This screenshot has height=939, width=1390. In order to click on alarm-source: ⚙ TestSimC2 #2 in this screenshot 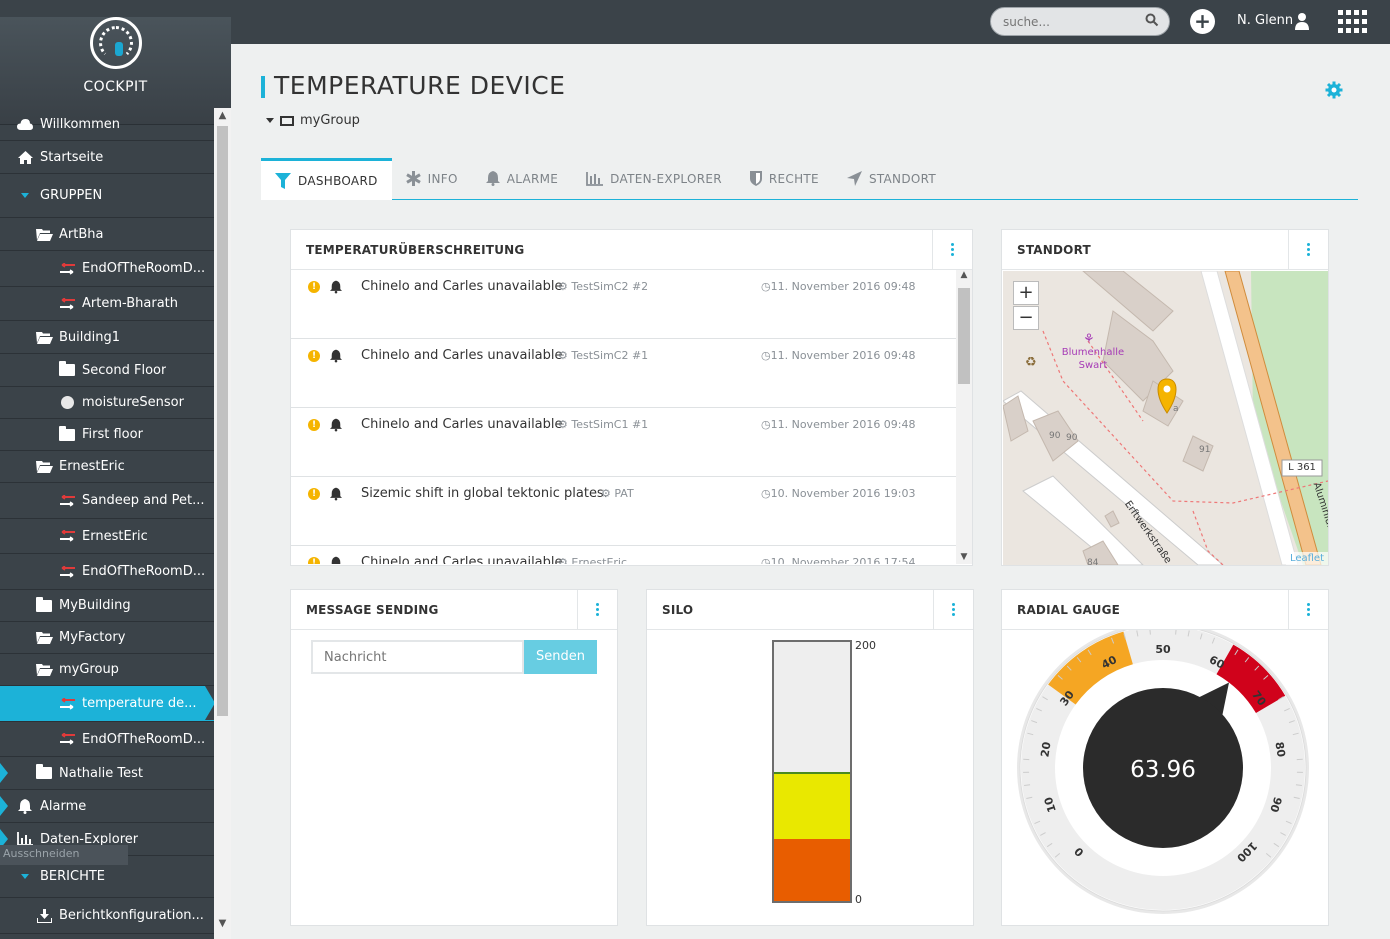, I will do `click(603, 286)`.